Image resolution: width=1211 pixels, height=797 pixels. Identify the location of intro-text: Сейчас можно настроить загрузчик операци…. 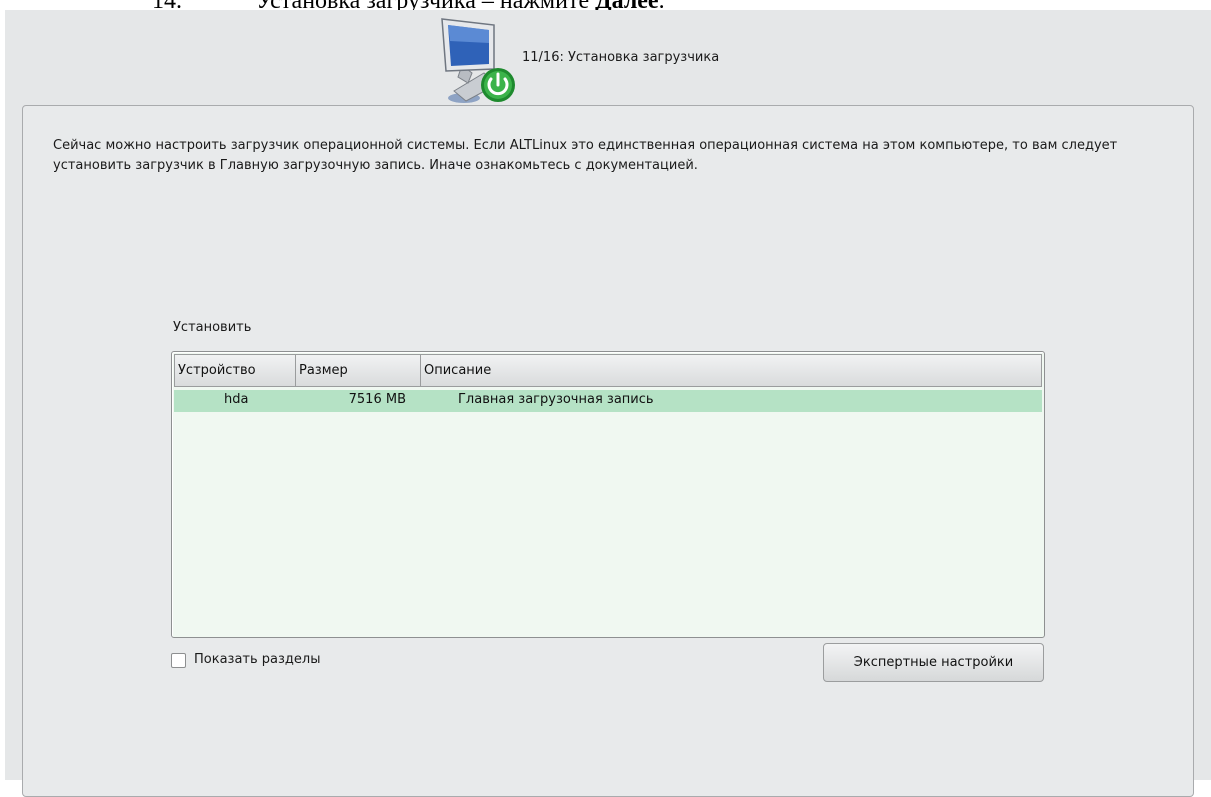
(585, 155).